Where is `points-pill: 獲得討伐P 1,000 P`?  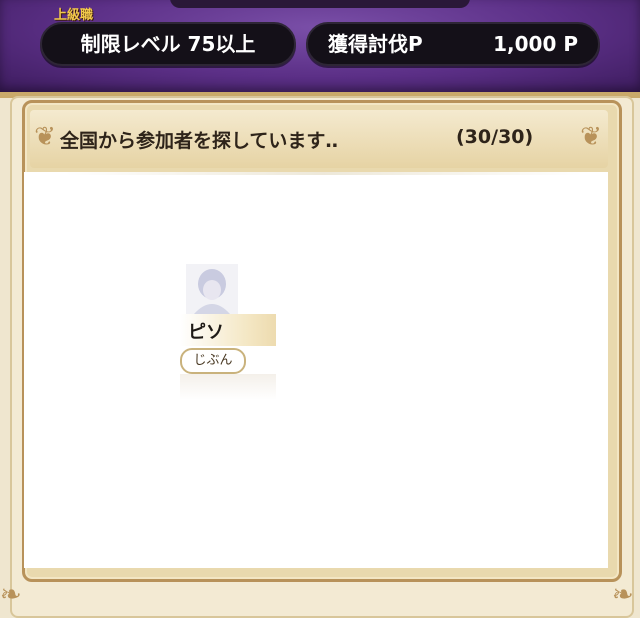 points-pill: 獲得討伐P 1,000 P is located at coordinates (453, 44).